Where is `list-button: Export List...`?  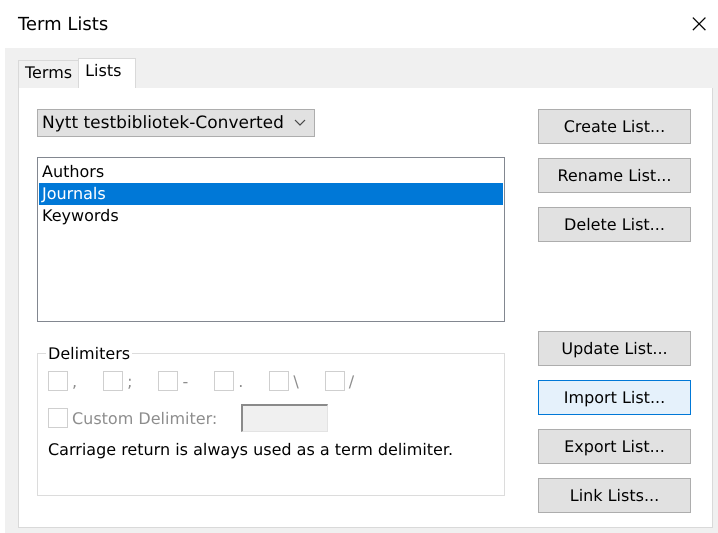
list-button: Export List... is located at coordinates (614, 446).